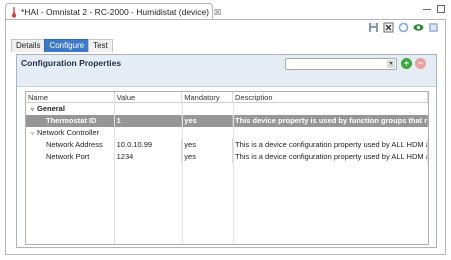 Image resolution: width=451 pixels, height=260 pixels. What do you see at coordinates (149, 121) in the screenshot?
I see `cell-value: 1` at bounding box center [149, 121].